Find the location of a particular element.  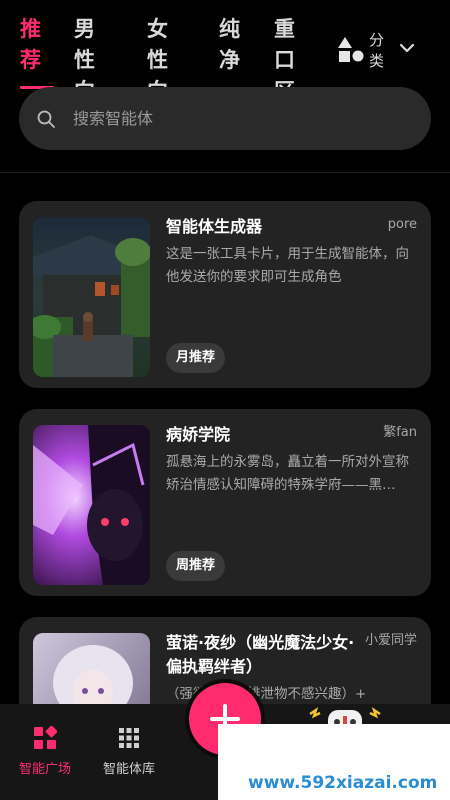

agent-author: 繁fan is located at coordinates (400, 433).